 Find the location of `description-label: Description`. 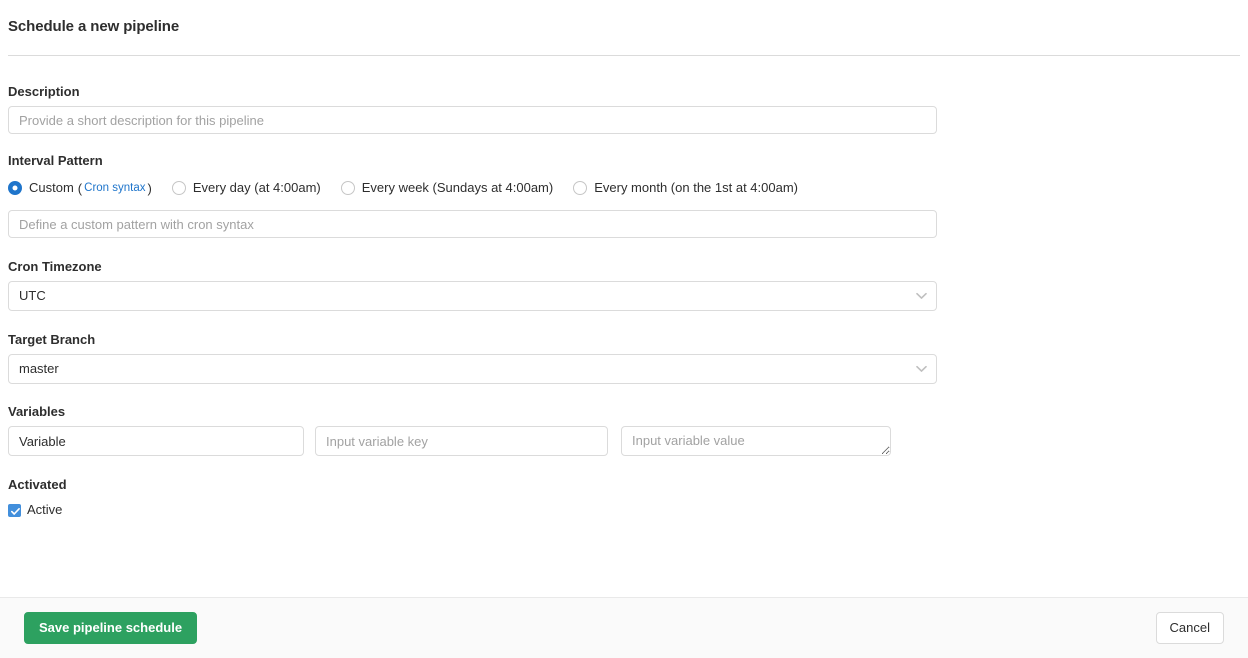

description-label: Description is located at coordinates (44, 91).